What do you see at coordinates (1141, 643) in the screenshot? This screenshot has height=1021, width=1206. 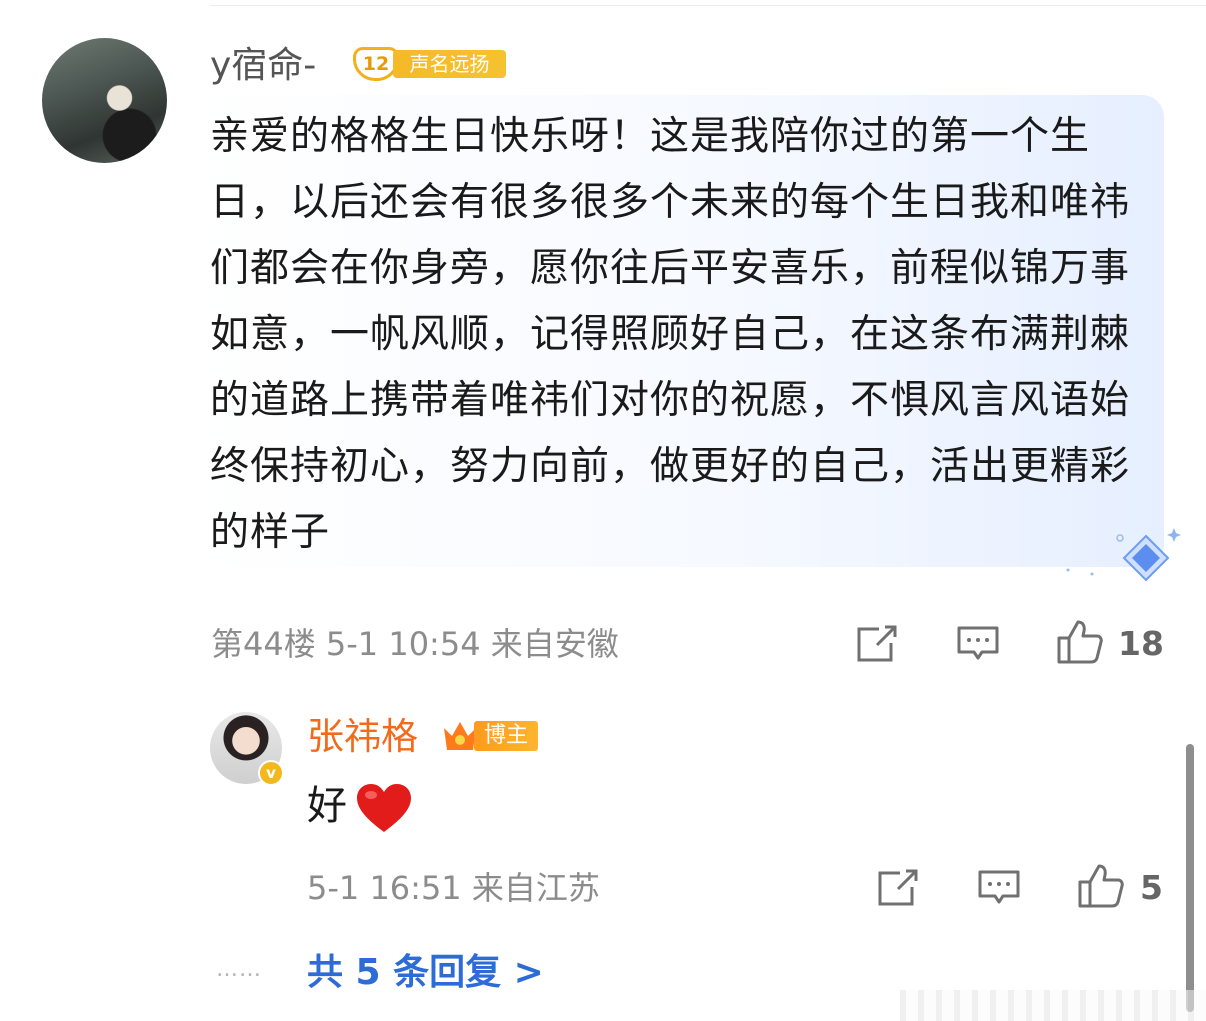 I see `like-count: 18` at bounding box center [1141, 643].